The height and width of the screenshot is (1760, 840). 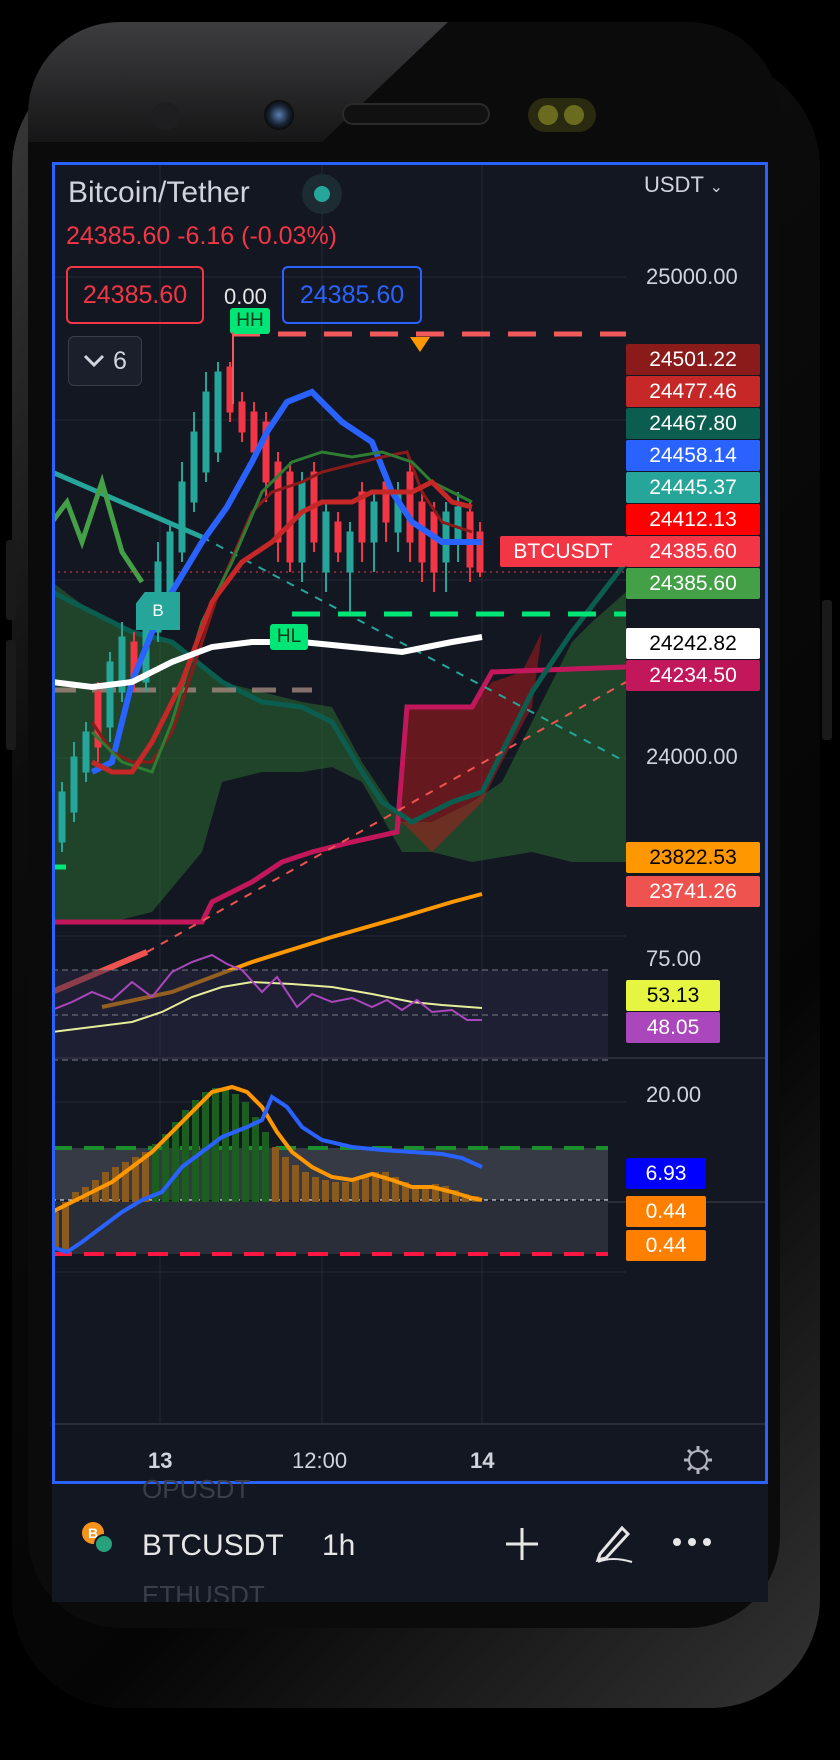 What do you see at coordinates (166, 116) in the screenshot?
I see `proximity-sensor` at bounding box center [166, 116].